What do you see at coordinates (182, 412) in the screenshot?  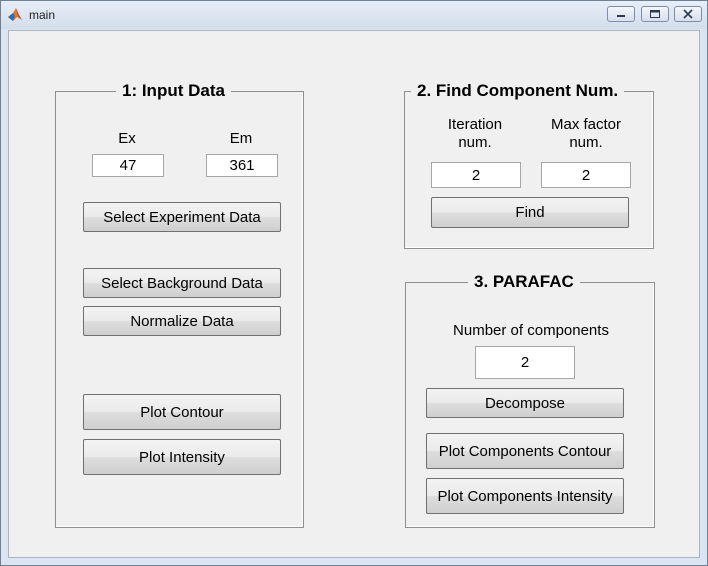 I see `plot-contour-button: Plot Contour` at bounding box center [182, 412].